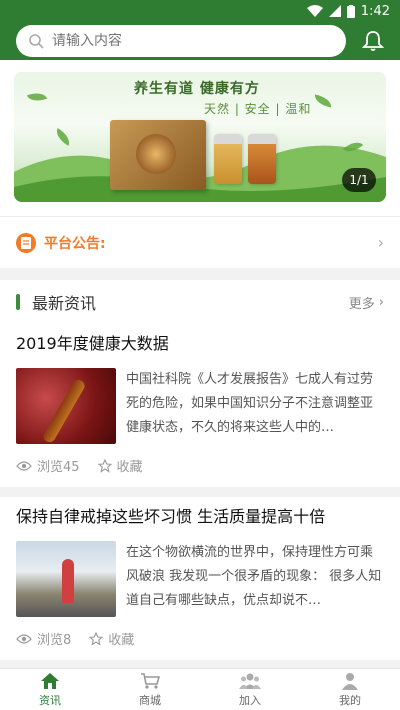  Describe the element at coordinates (350, 11) in the screenshot. I see `battery-icon` at that location.